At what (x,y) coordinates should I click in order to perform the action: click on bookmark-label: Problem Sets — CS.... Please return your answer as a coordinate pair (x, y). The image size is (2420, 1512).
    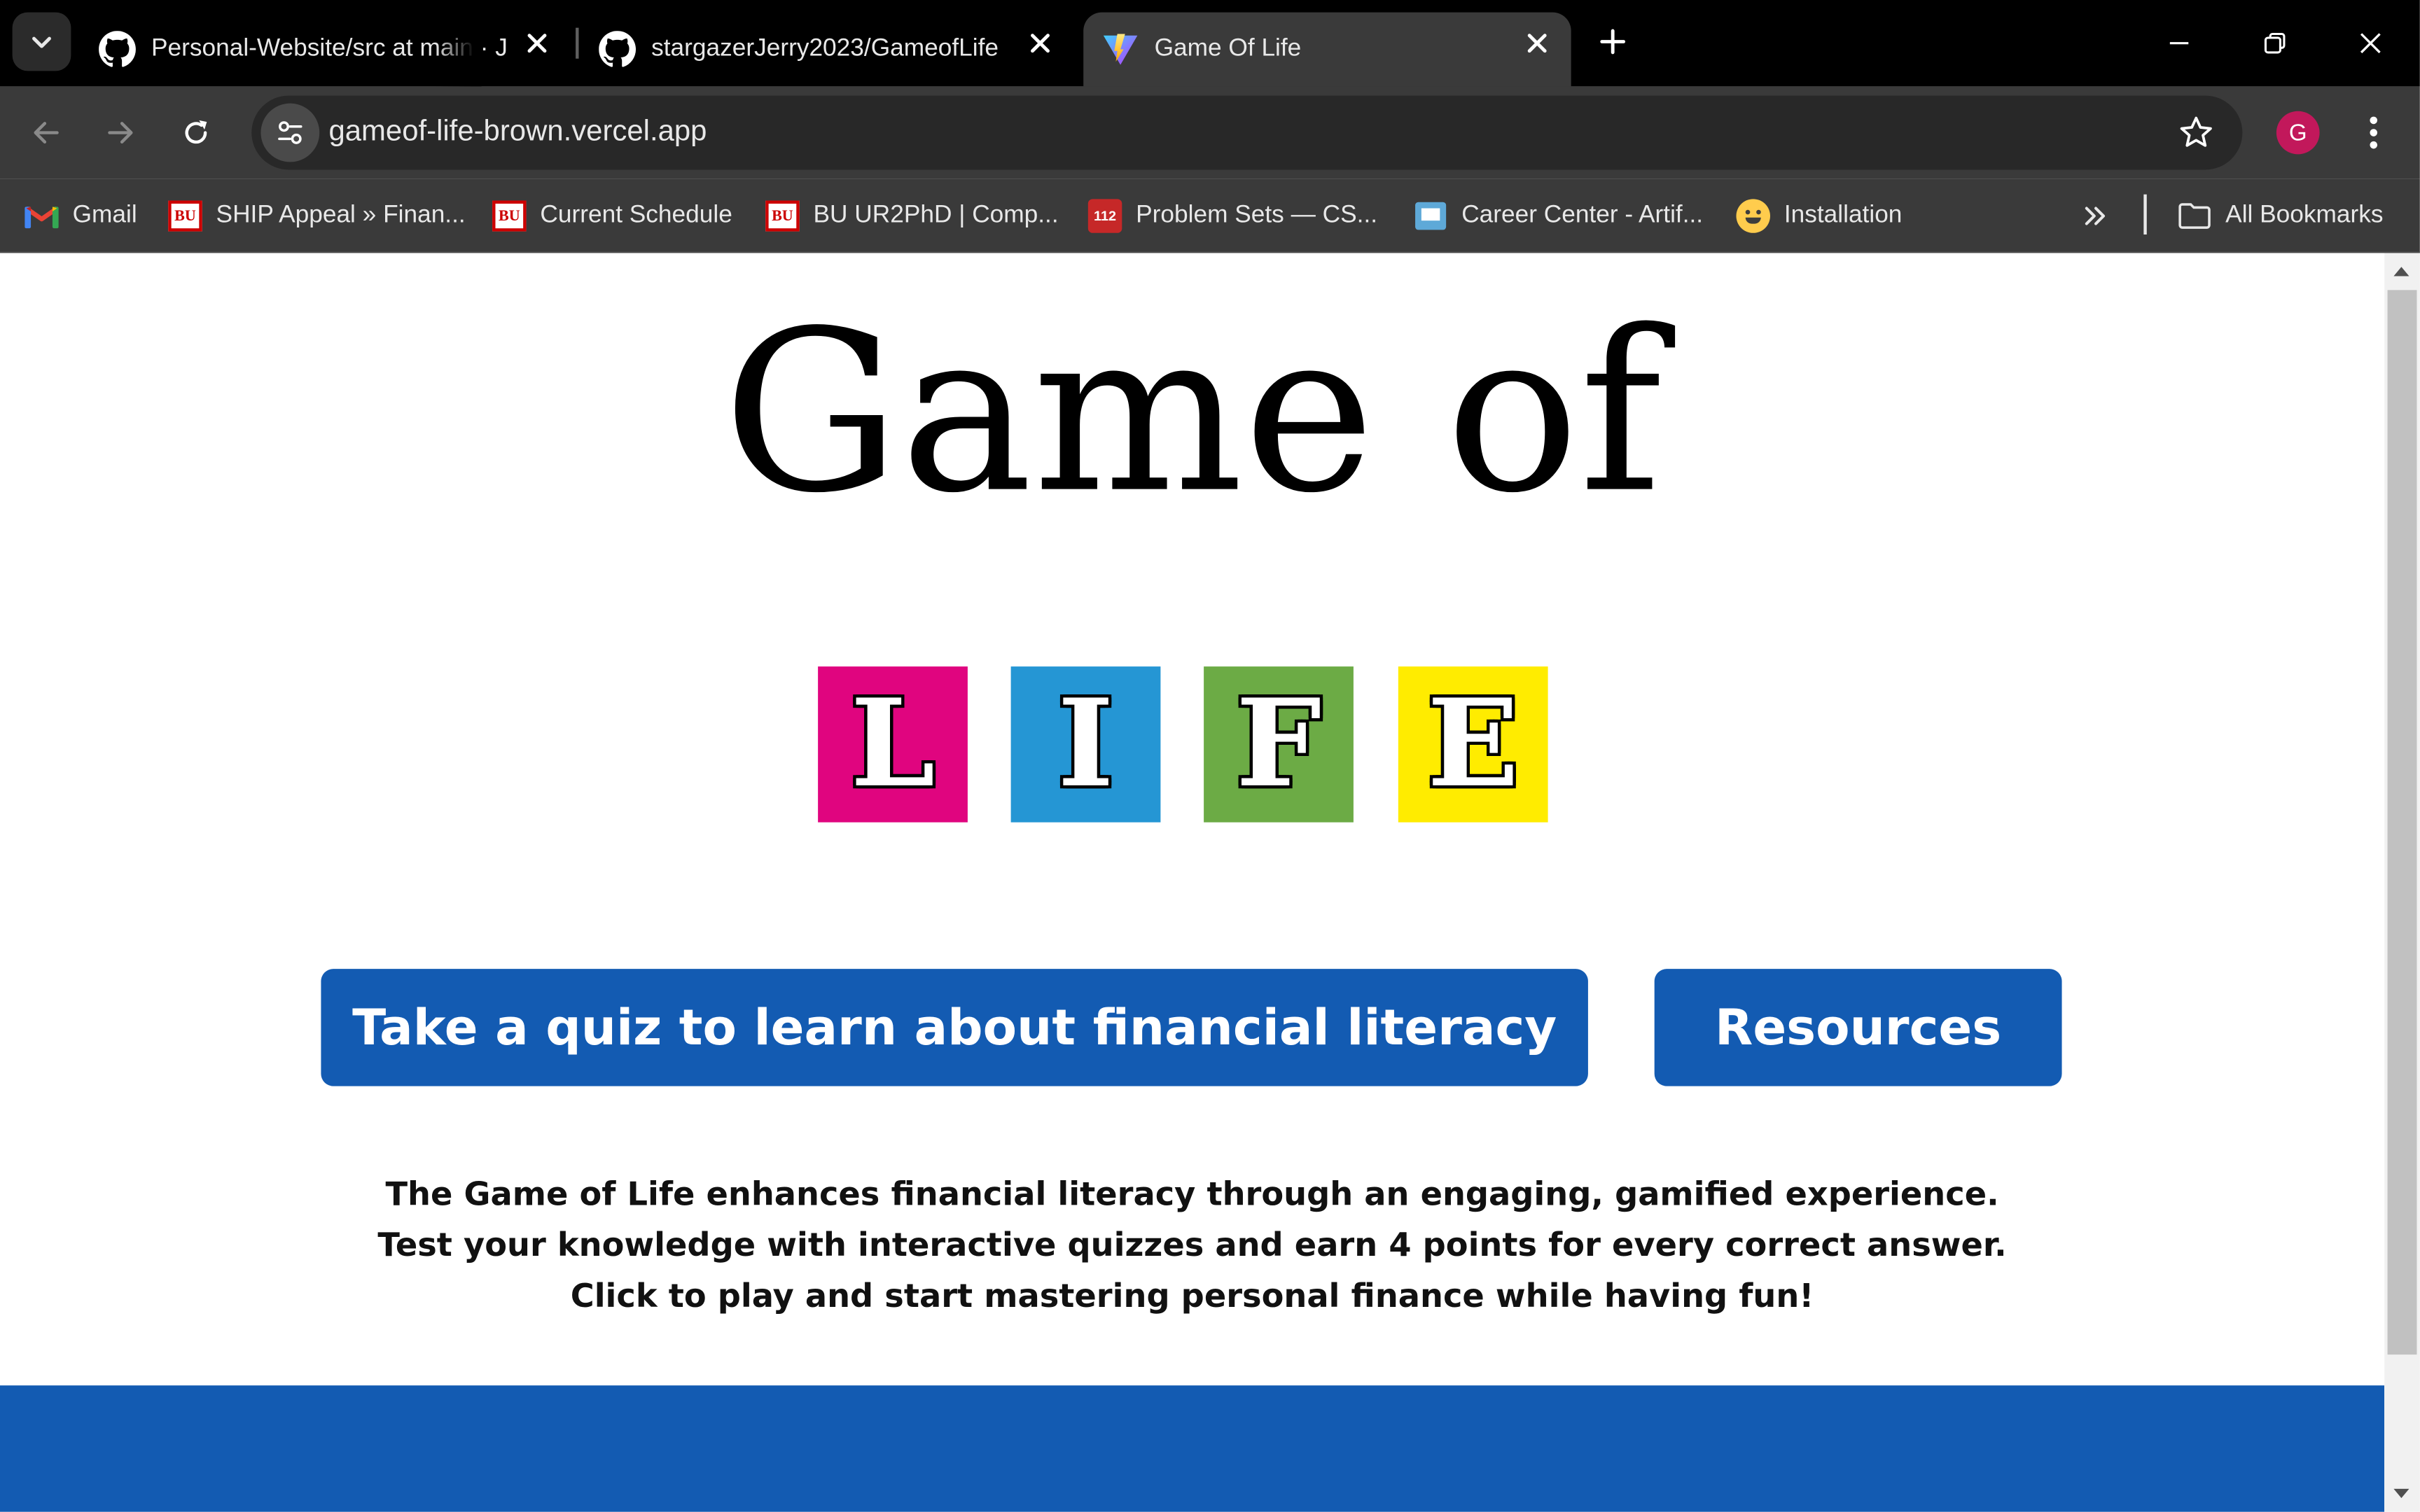
    Looking at the image, I should click on (1257, 215).